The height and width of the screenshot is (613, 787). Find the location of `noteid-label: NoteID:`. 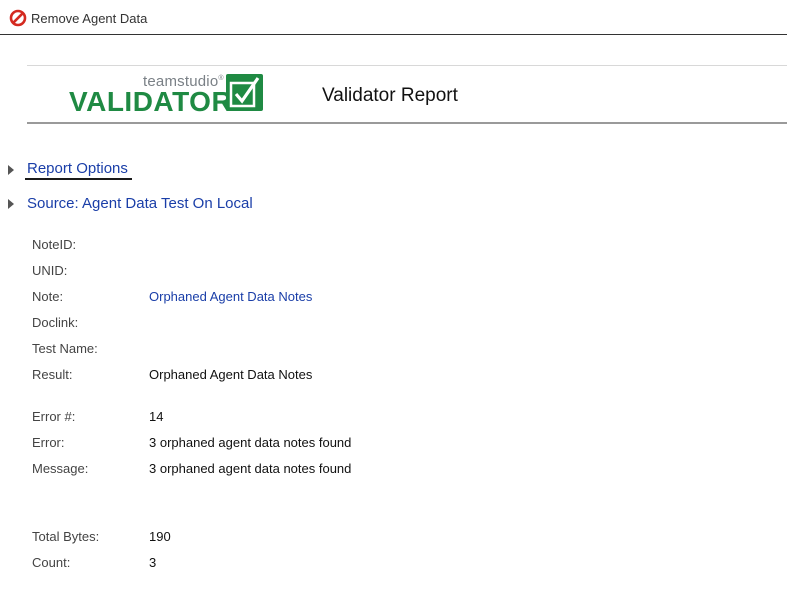

noteid-label: NoteID: is located at coordinates (54, 244).